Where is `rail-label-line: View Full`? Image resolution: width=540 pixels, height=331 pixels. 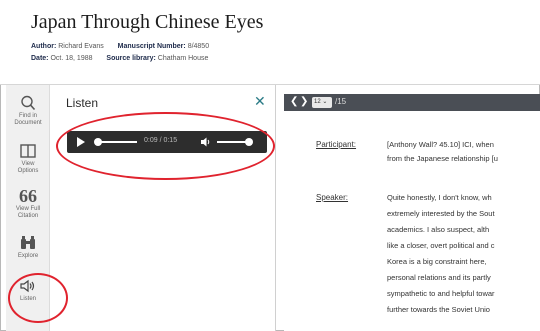 rail-label-line: View Full is located at coordinates (28, 209).